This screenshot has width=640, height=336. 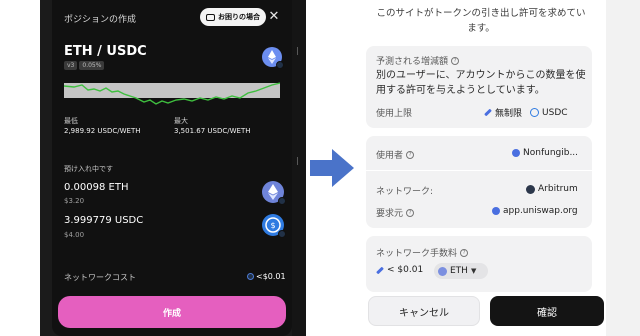 I want to click on predicted-change-title-text: 予測される増減額, so click(x=412, y=62).